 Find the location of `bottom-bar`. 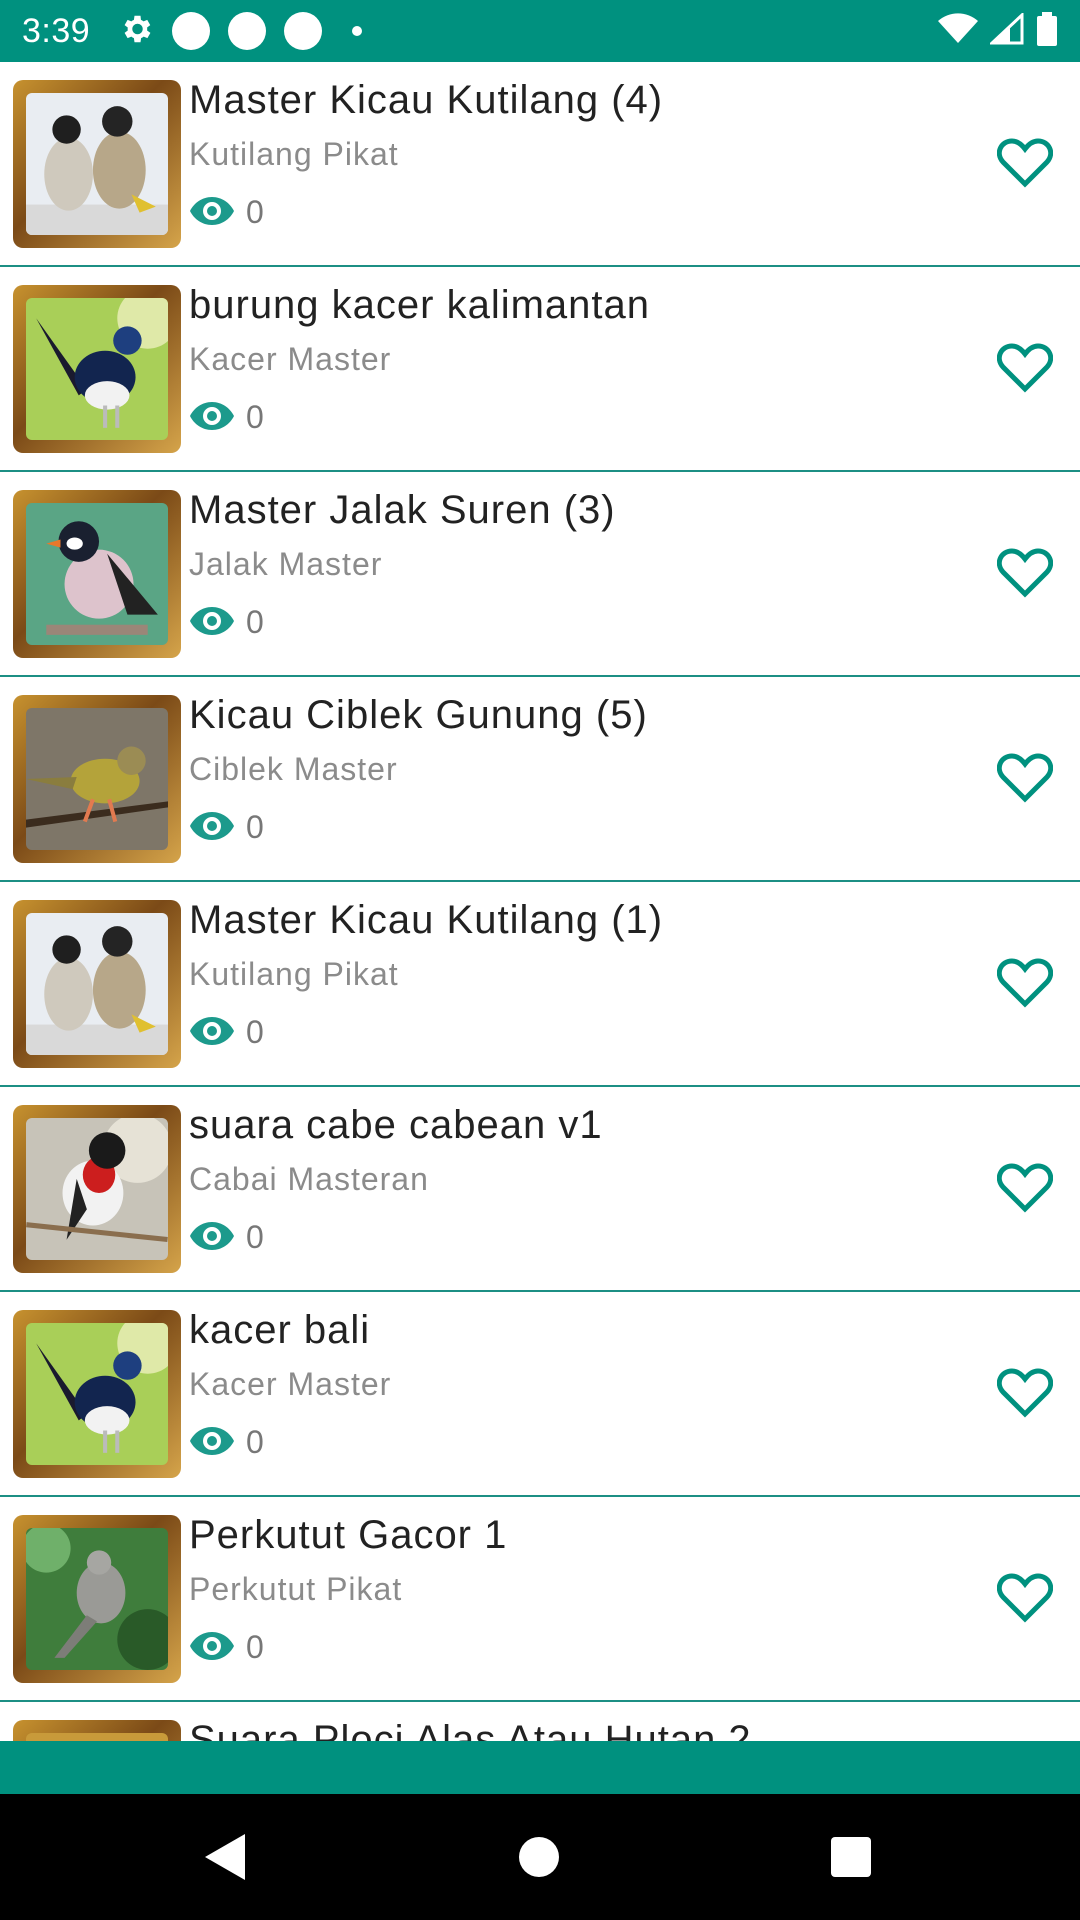

bottom-bar is located at coordinates (540, 1767).